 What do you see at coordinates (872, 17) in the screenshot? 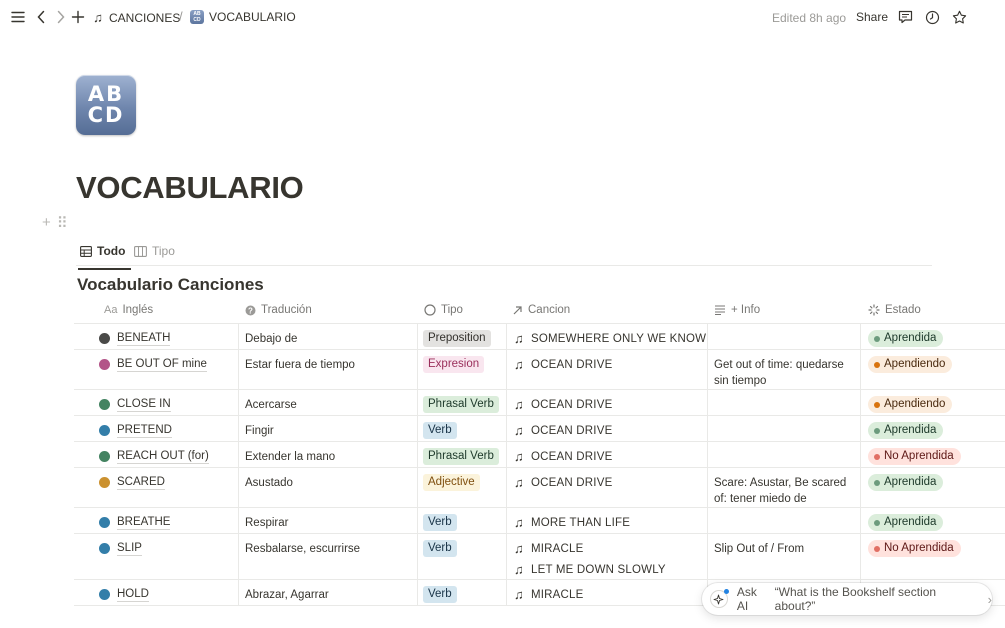
I see `share-button: Share` at bounding box center [872, 17].